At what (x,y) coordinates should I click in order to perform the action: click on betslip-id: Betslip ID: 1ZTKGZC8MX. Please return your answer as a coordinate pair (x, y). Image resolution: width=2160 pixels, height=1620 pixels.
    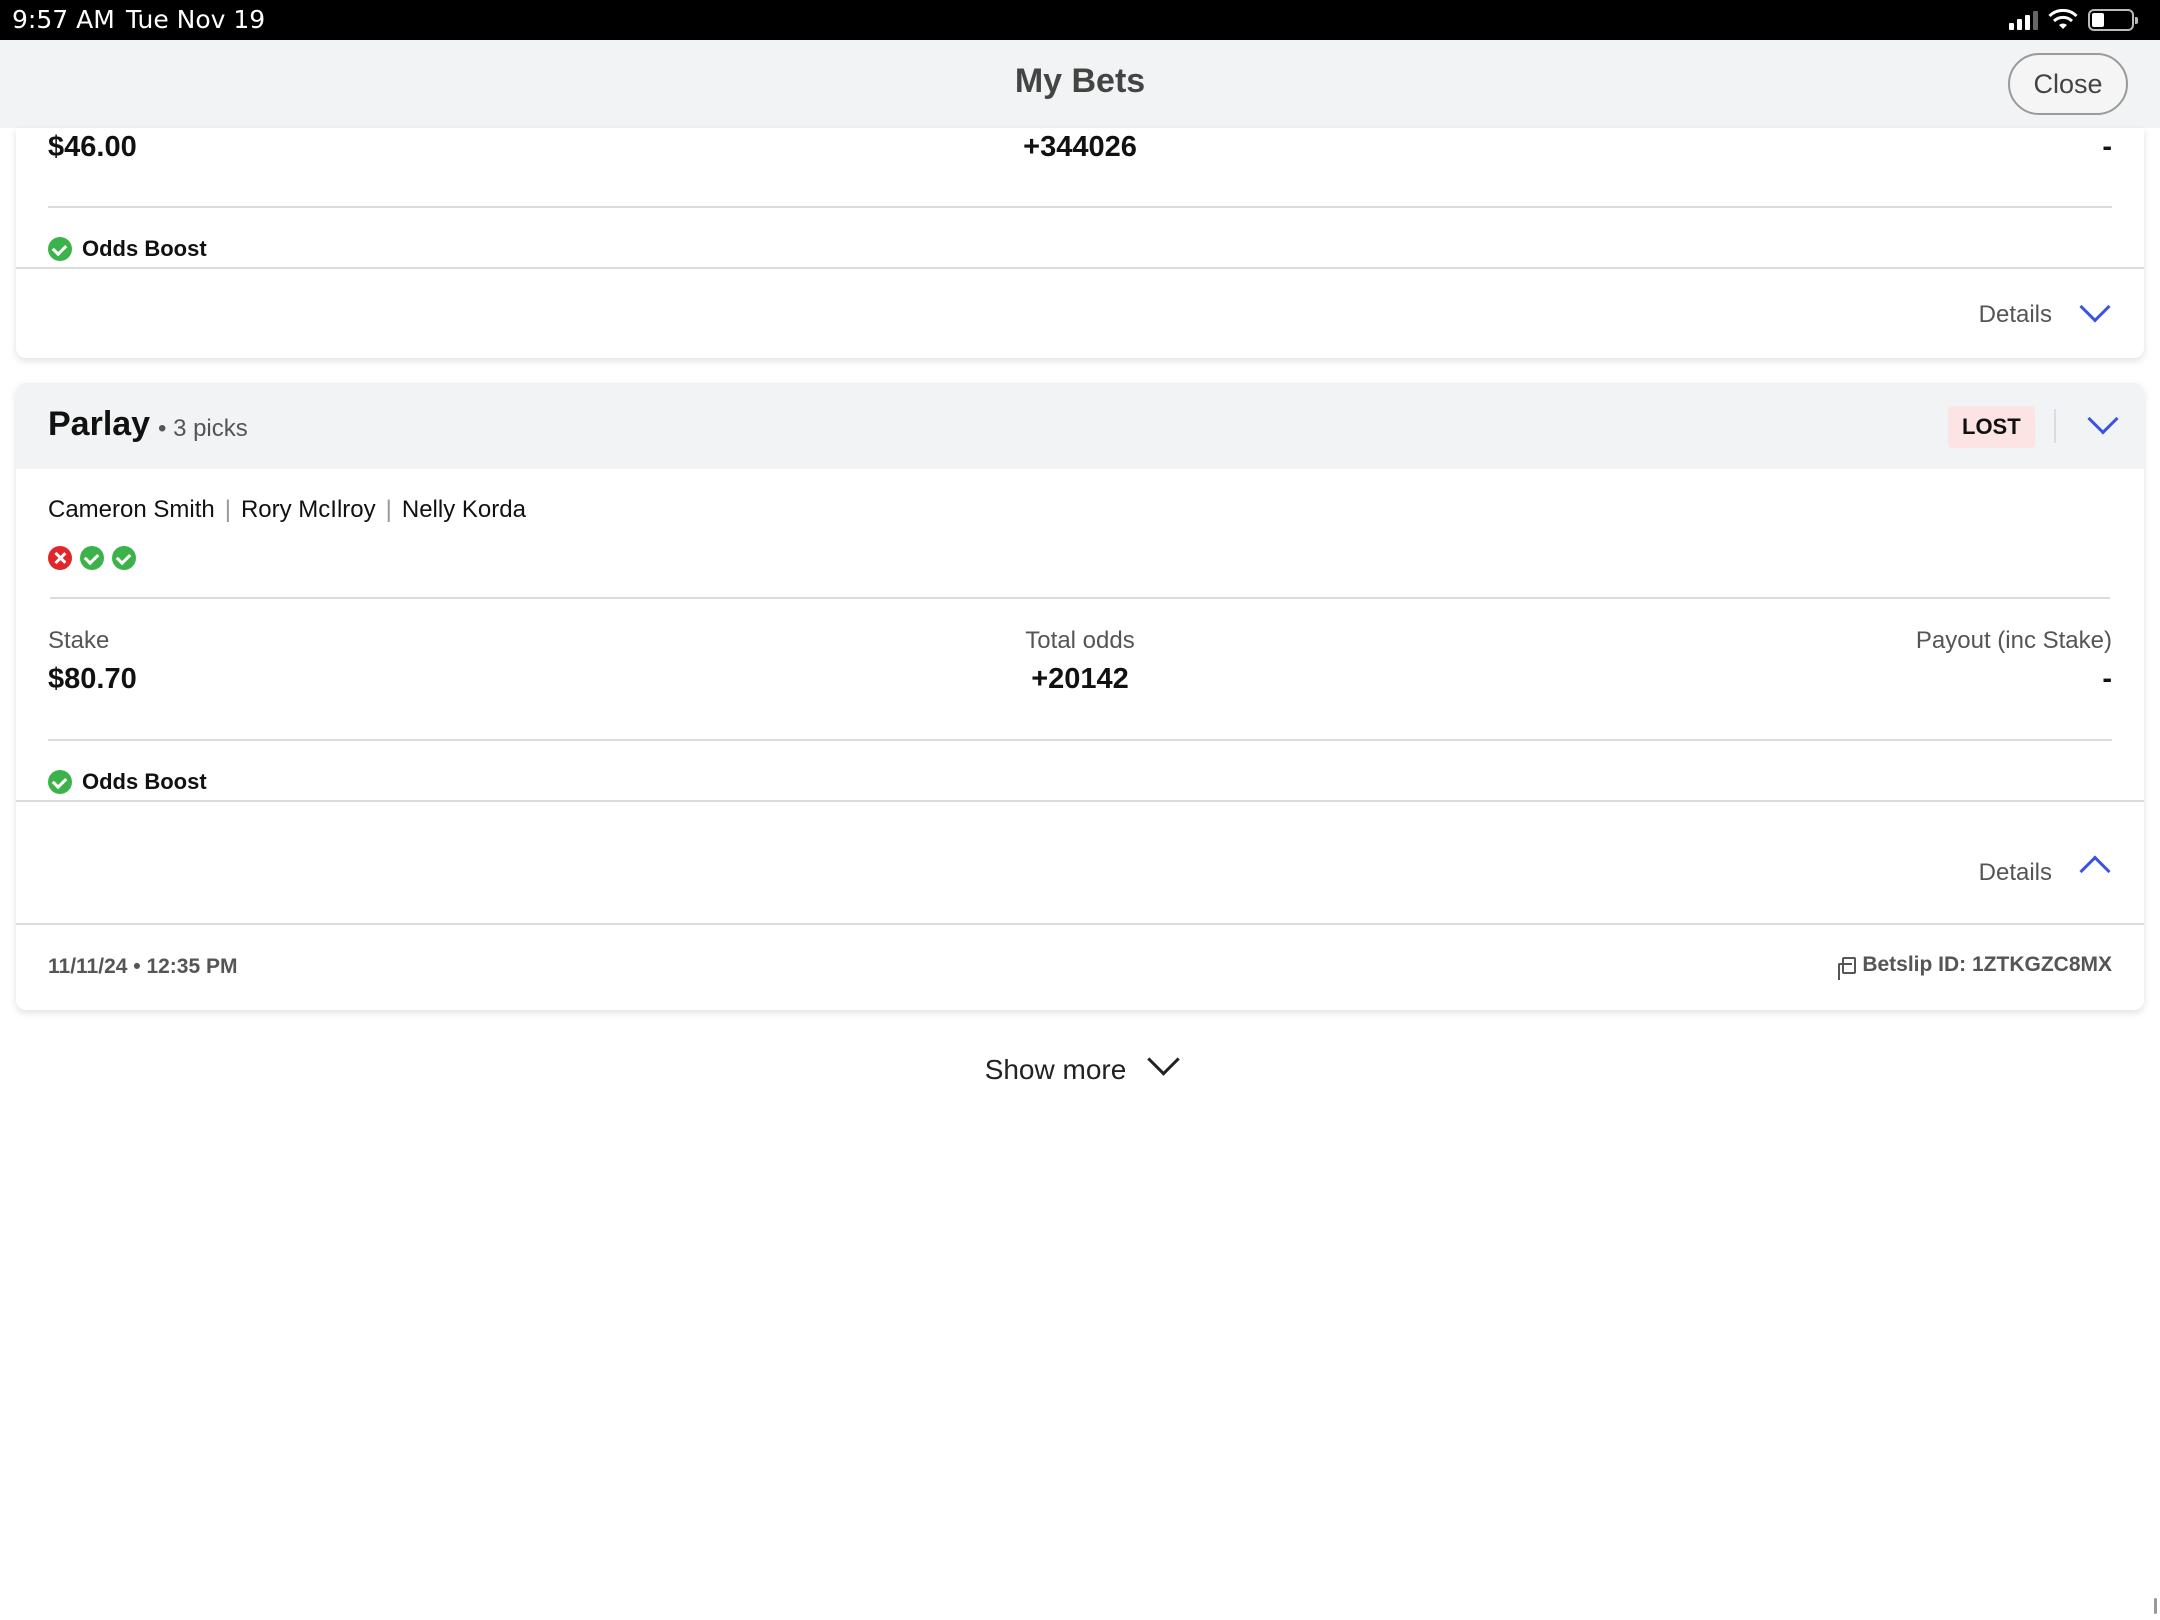
    Looking at the image, I should click on (1975, 966).